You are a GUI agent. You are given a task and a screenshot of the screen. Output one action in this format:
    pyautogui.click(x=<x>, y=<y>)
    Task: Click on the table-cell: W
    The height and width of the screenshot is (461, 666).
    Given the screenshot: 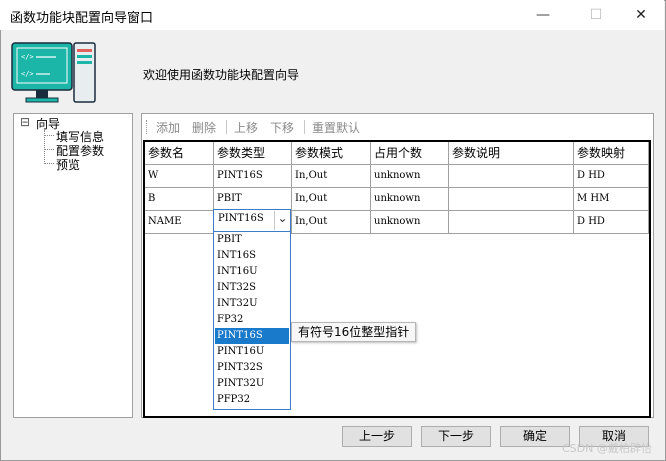 What is the action you would take?
    pyautogui.click(x=179, y=176)
    